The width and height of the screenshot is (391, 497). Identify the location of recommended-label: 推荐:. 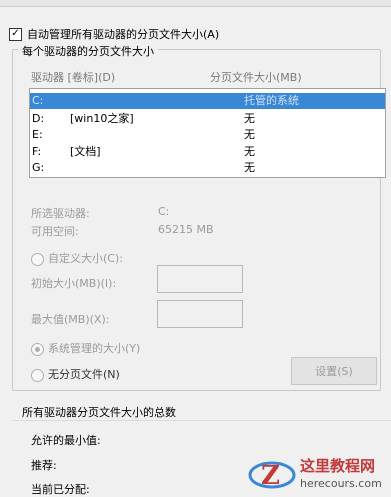
(44, 465).